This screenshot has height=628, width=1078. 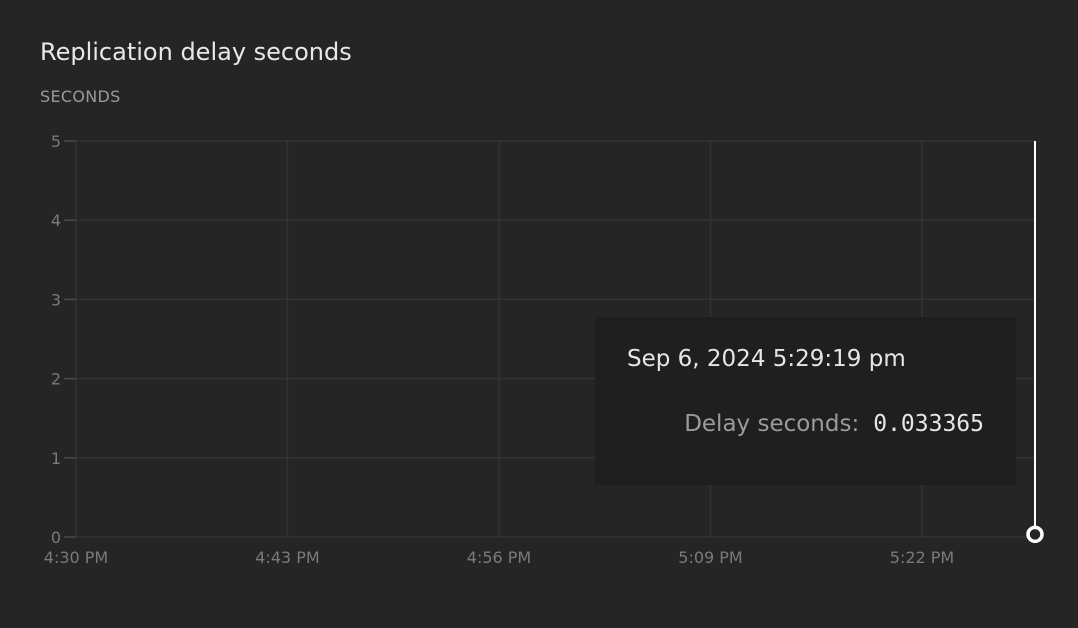 What do you see at coordinates (76, 557) in the screenshot?
I see `x-tick-label: 4:30 PM` at bounding box center [76, 557].